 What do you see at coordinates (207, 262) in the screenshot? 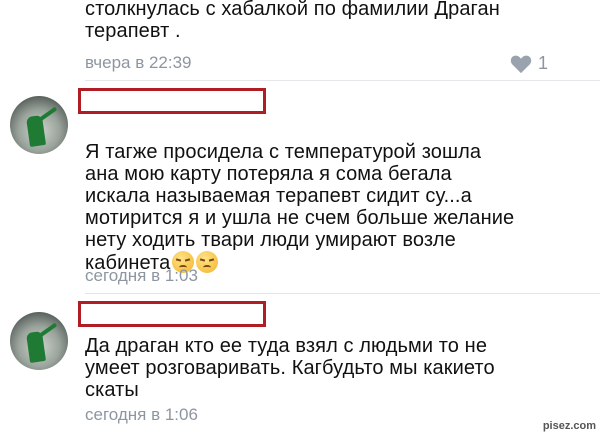
I see `pensive-face-icon` at bounding box center [207, 262].